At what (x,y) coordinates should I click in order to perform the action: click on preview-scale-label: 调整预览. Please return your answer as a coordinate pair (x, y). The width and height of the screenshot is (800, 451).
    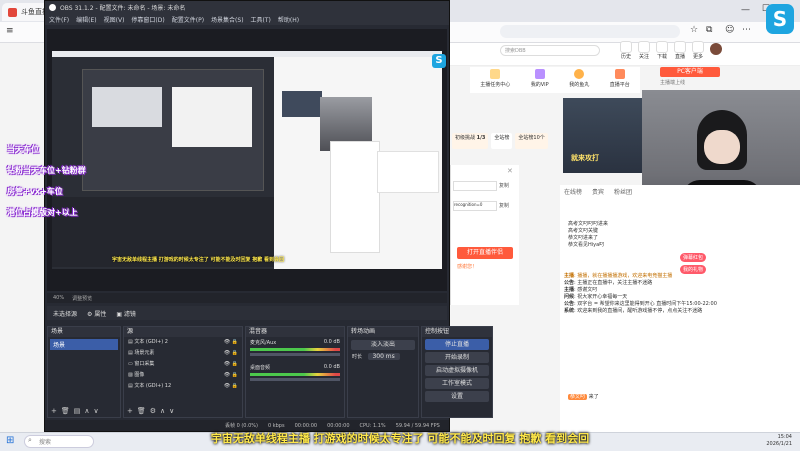
    Looking at the image, I should click on (82, 298).